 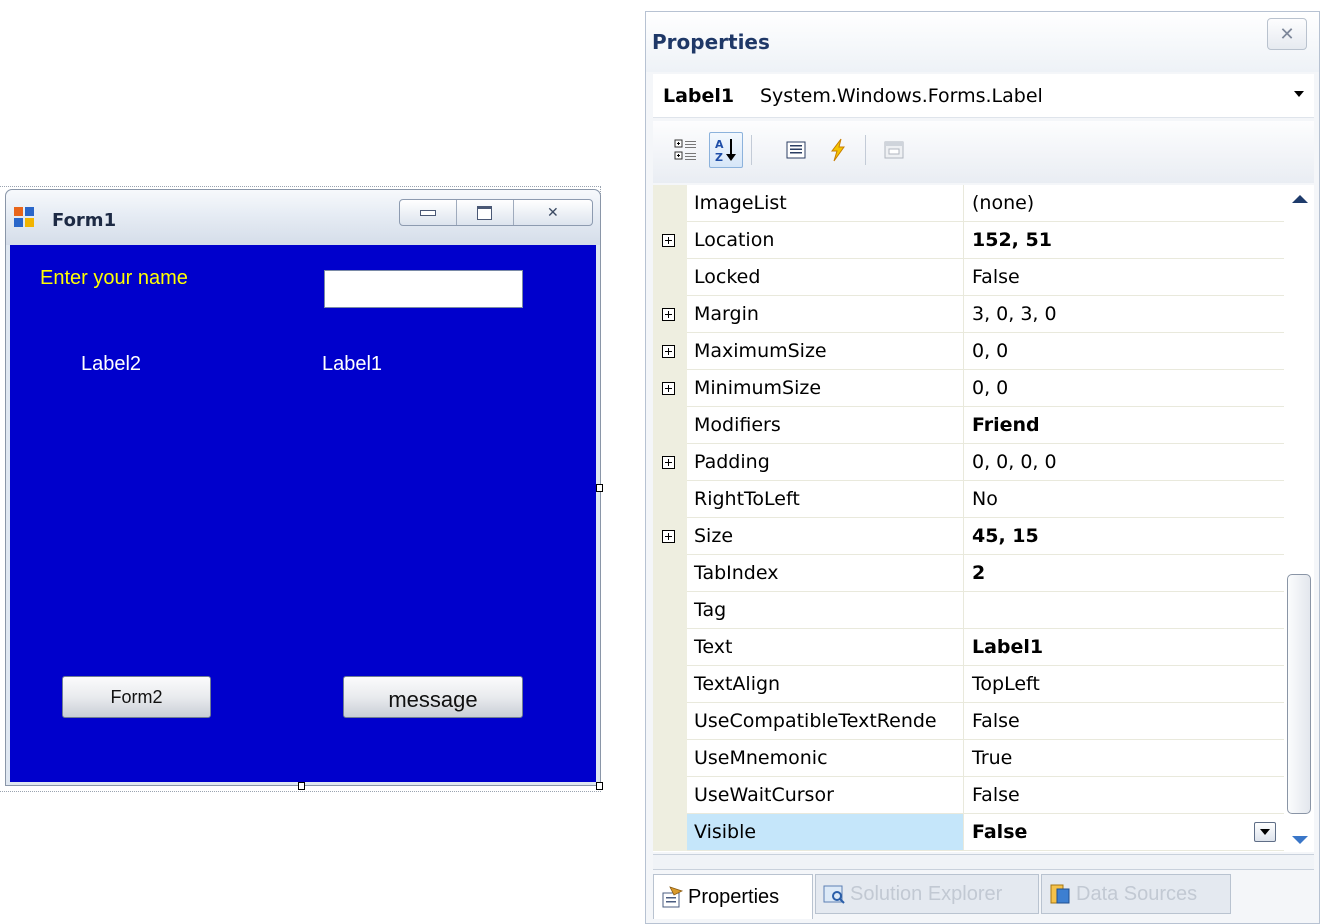 I want to click on property-name: RightToLeft, so click(x=825, y=499).